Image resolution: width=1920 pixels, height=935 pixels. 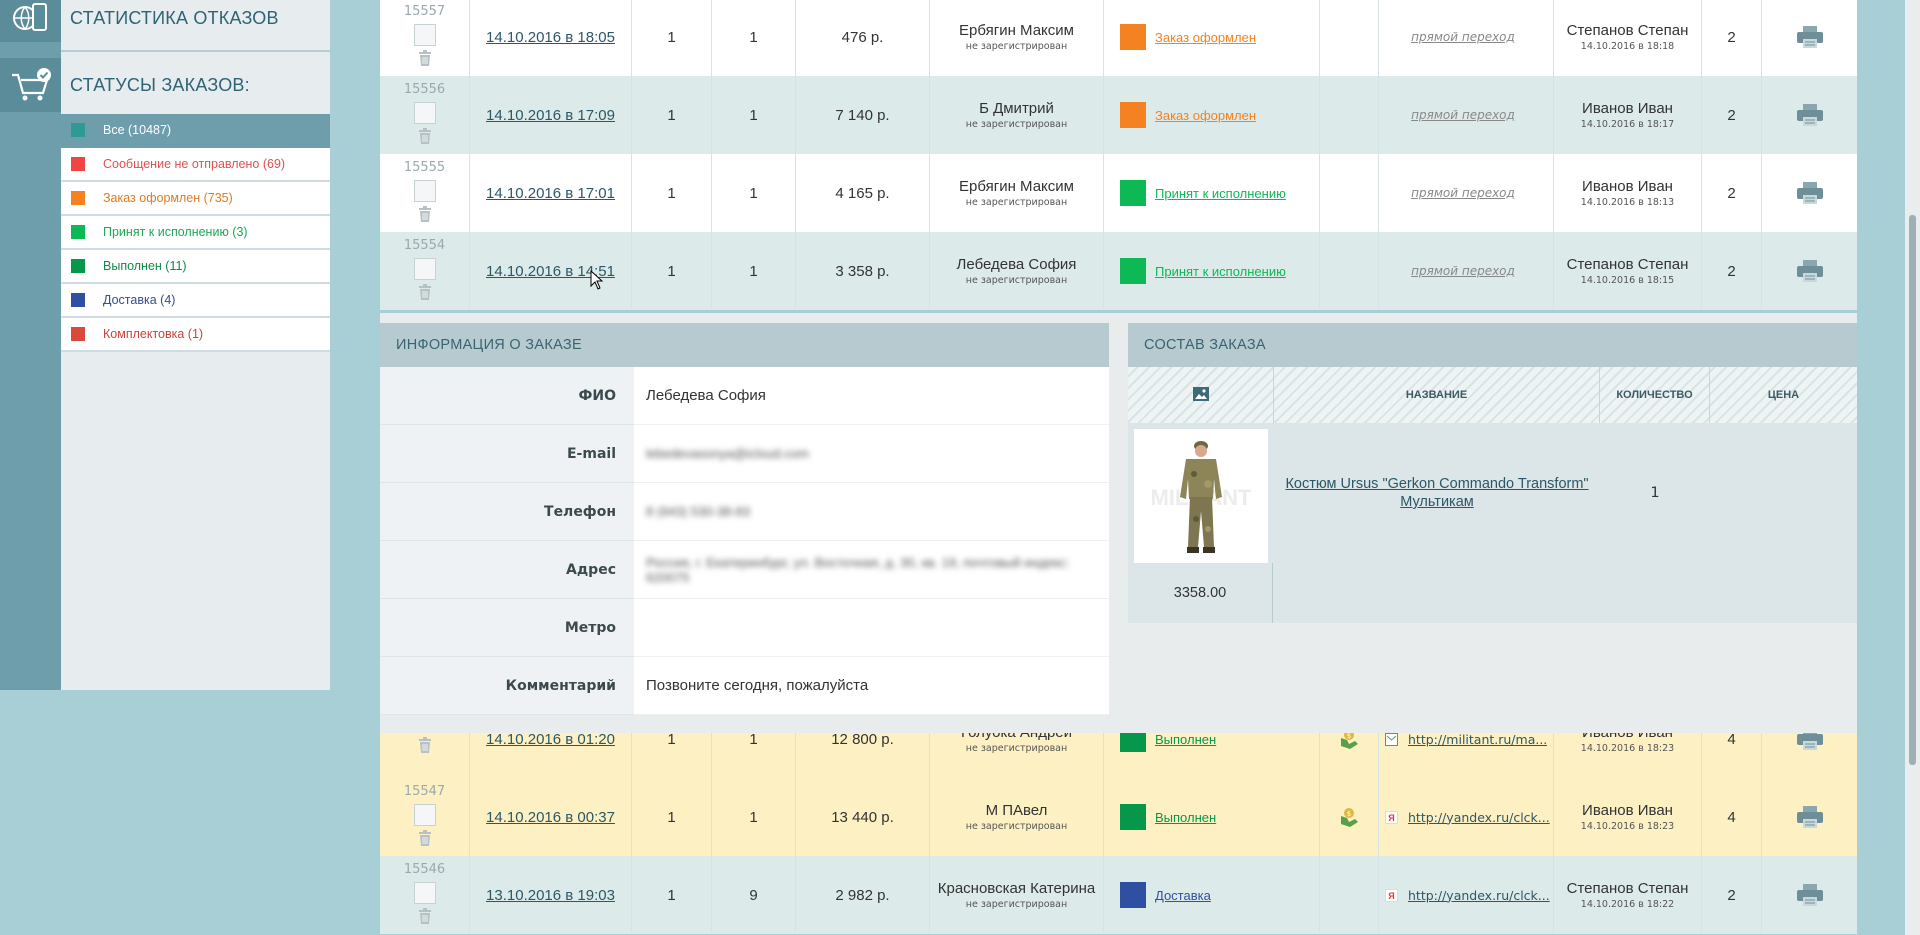 What do you see at coordinates (1349, 38) in the screenshot?
I see `payment-cell` at bounding box center [1349, 38].